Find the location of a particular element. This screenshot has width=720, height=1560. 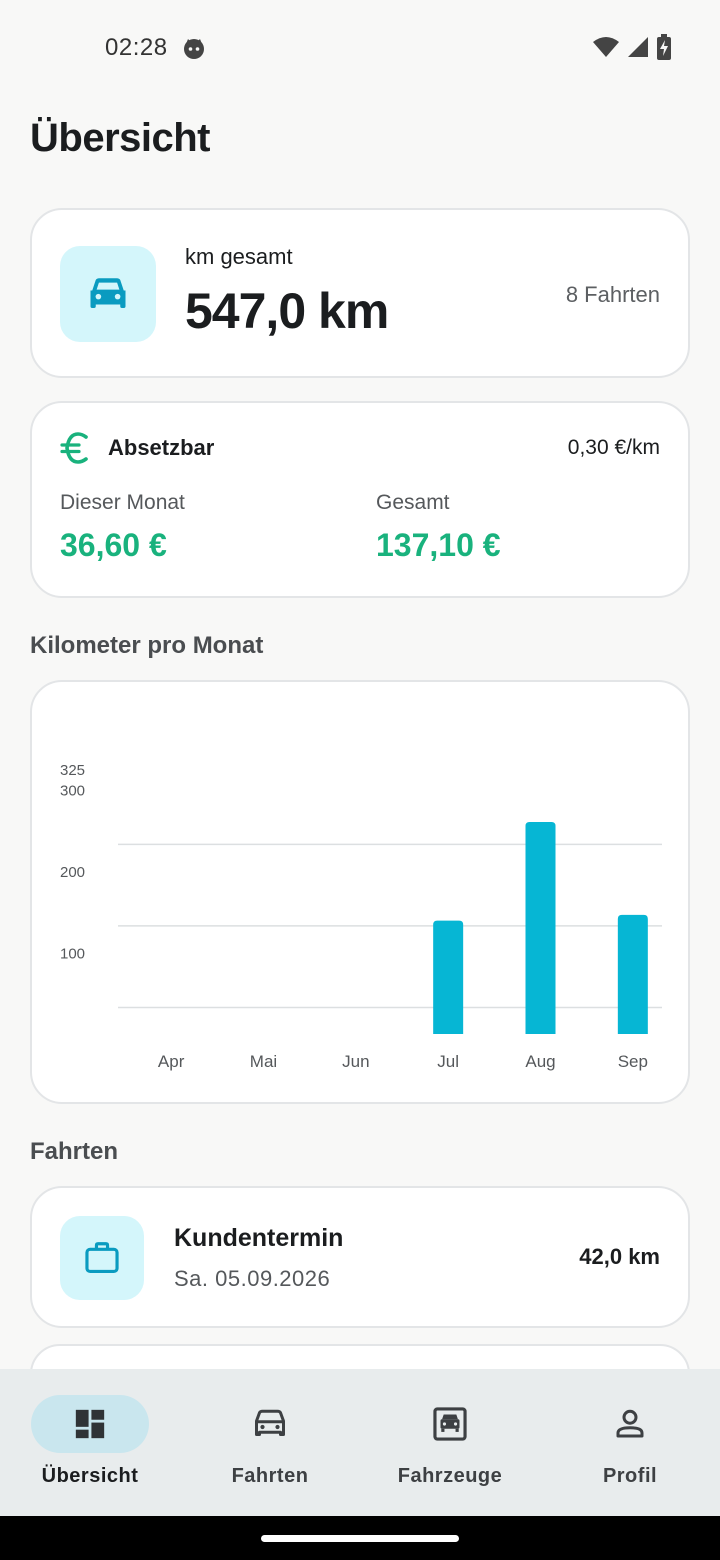

chart-y-tick-label: 200 is located at coordinates (72, 872).